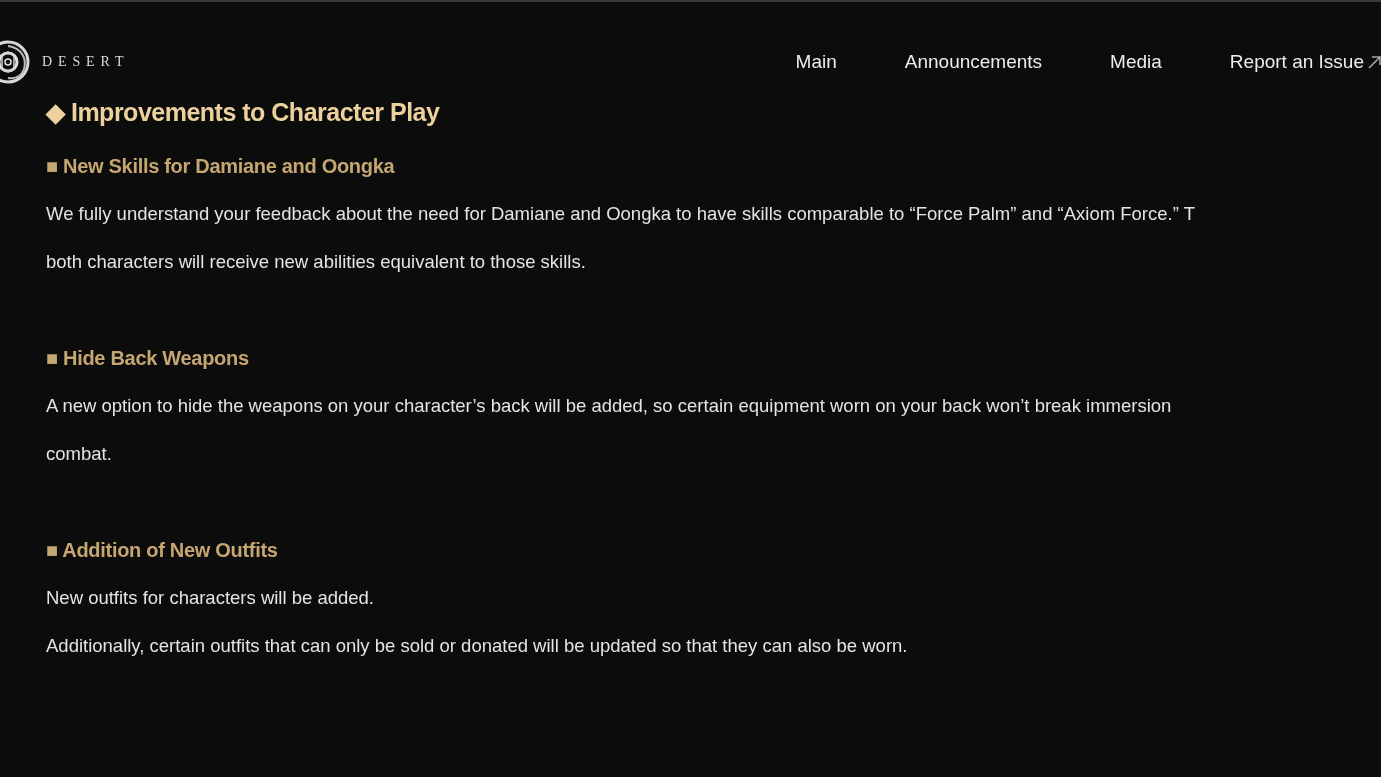  What do you see at coordinates (147, 358) in the screenshot?
I see `section-heading: ■ Hide Back Weapons` at bounding box center [147, 358].